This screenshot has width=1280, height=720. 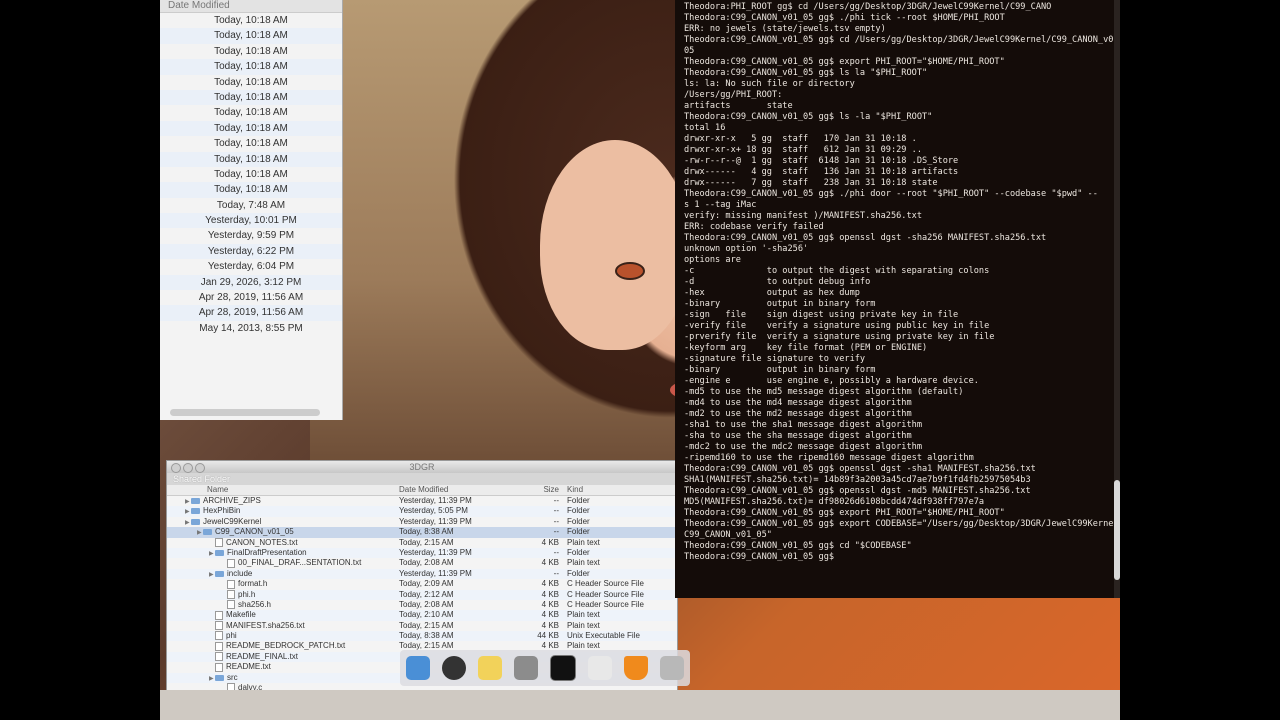 I want to click on file-name: include, so click(x=240, y=573).